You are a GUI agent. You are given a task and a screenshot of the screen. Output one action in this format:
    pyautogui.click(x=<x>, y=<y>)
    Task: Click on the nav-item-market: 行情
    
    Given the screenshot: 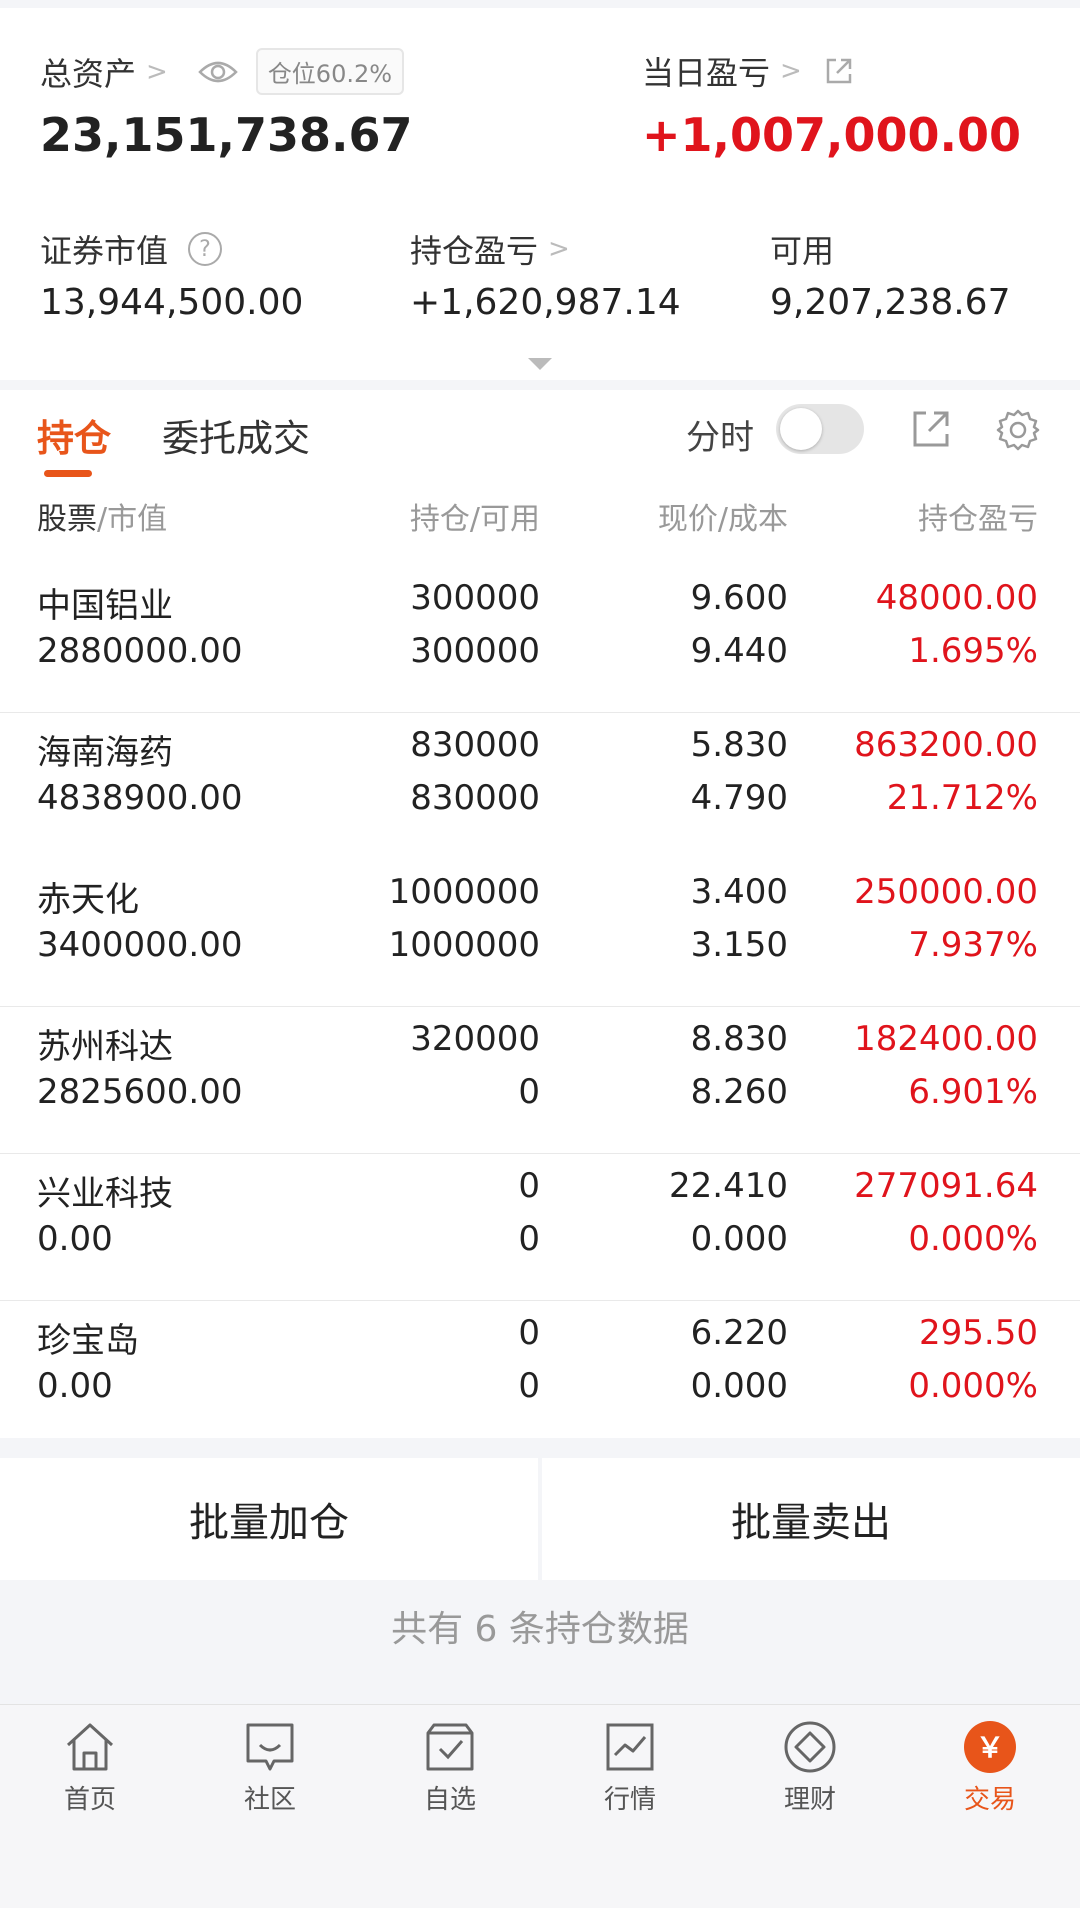 What is the action you would take?
    pyautogui.click(x=630, y=1767)
    